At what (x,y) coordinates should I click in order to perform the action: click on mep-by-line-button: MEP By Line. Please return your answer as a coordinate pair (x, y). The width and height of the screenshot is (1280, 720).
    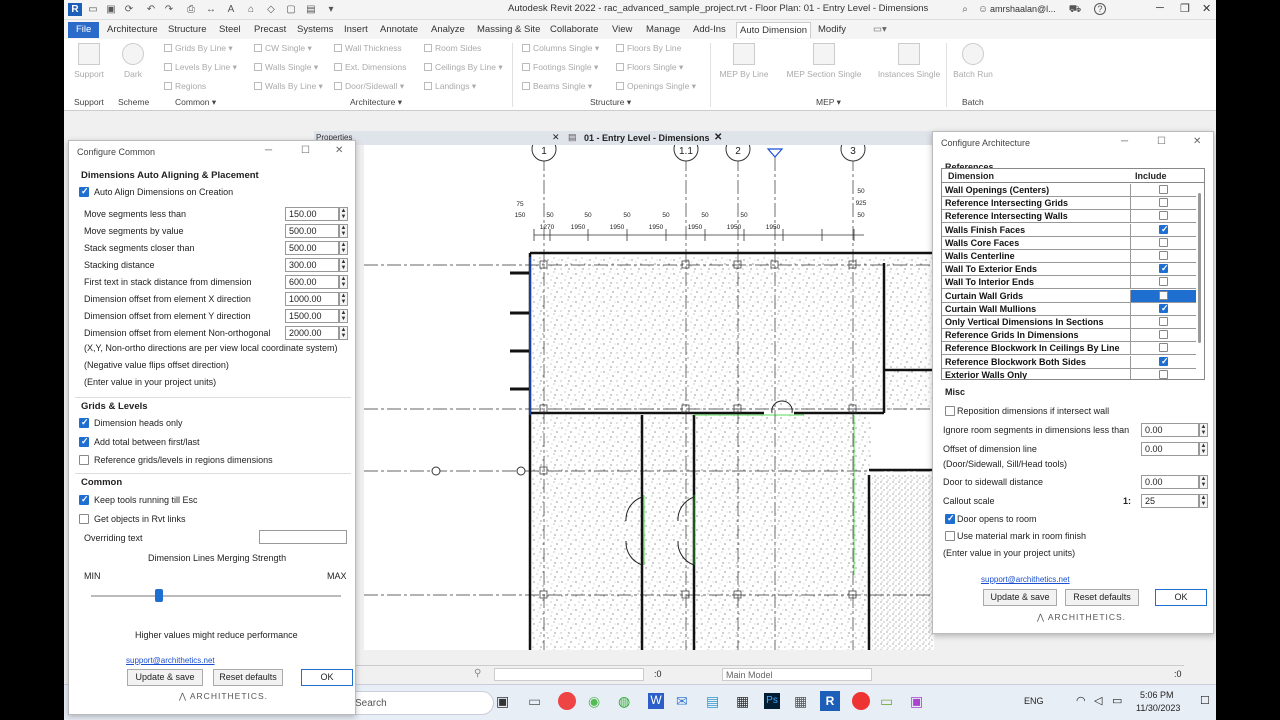
    Looking at the image, I should click on (744, 61).